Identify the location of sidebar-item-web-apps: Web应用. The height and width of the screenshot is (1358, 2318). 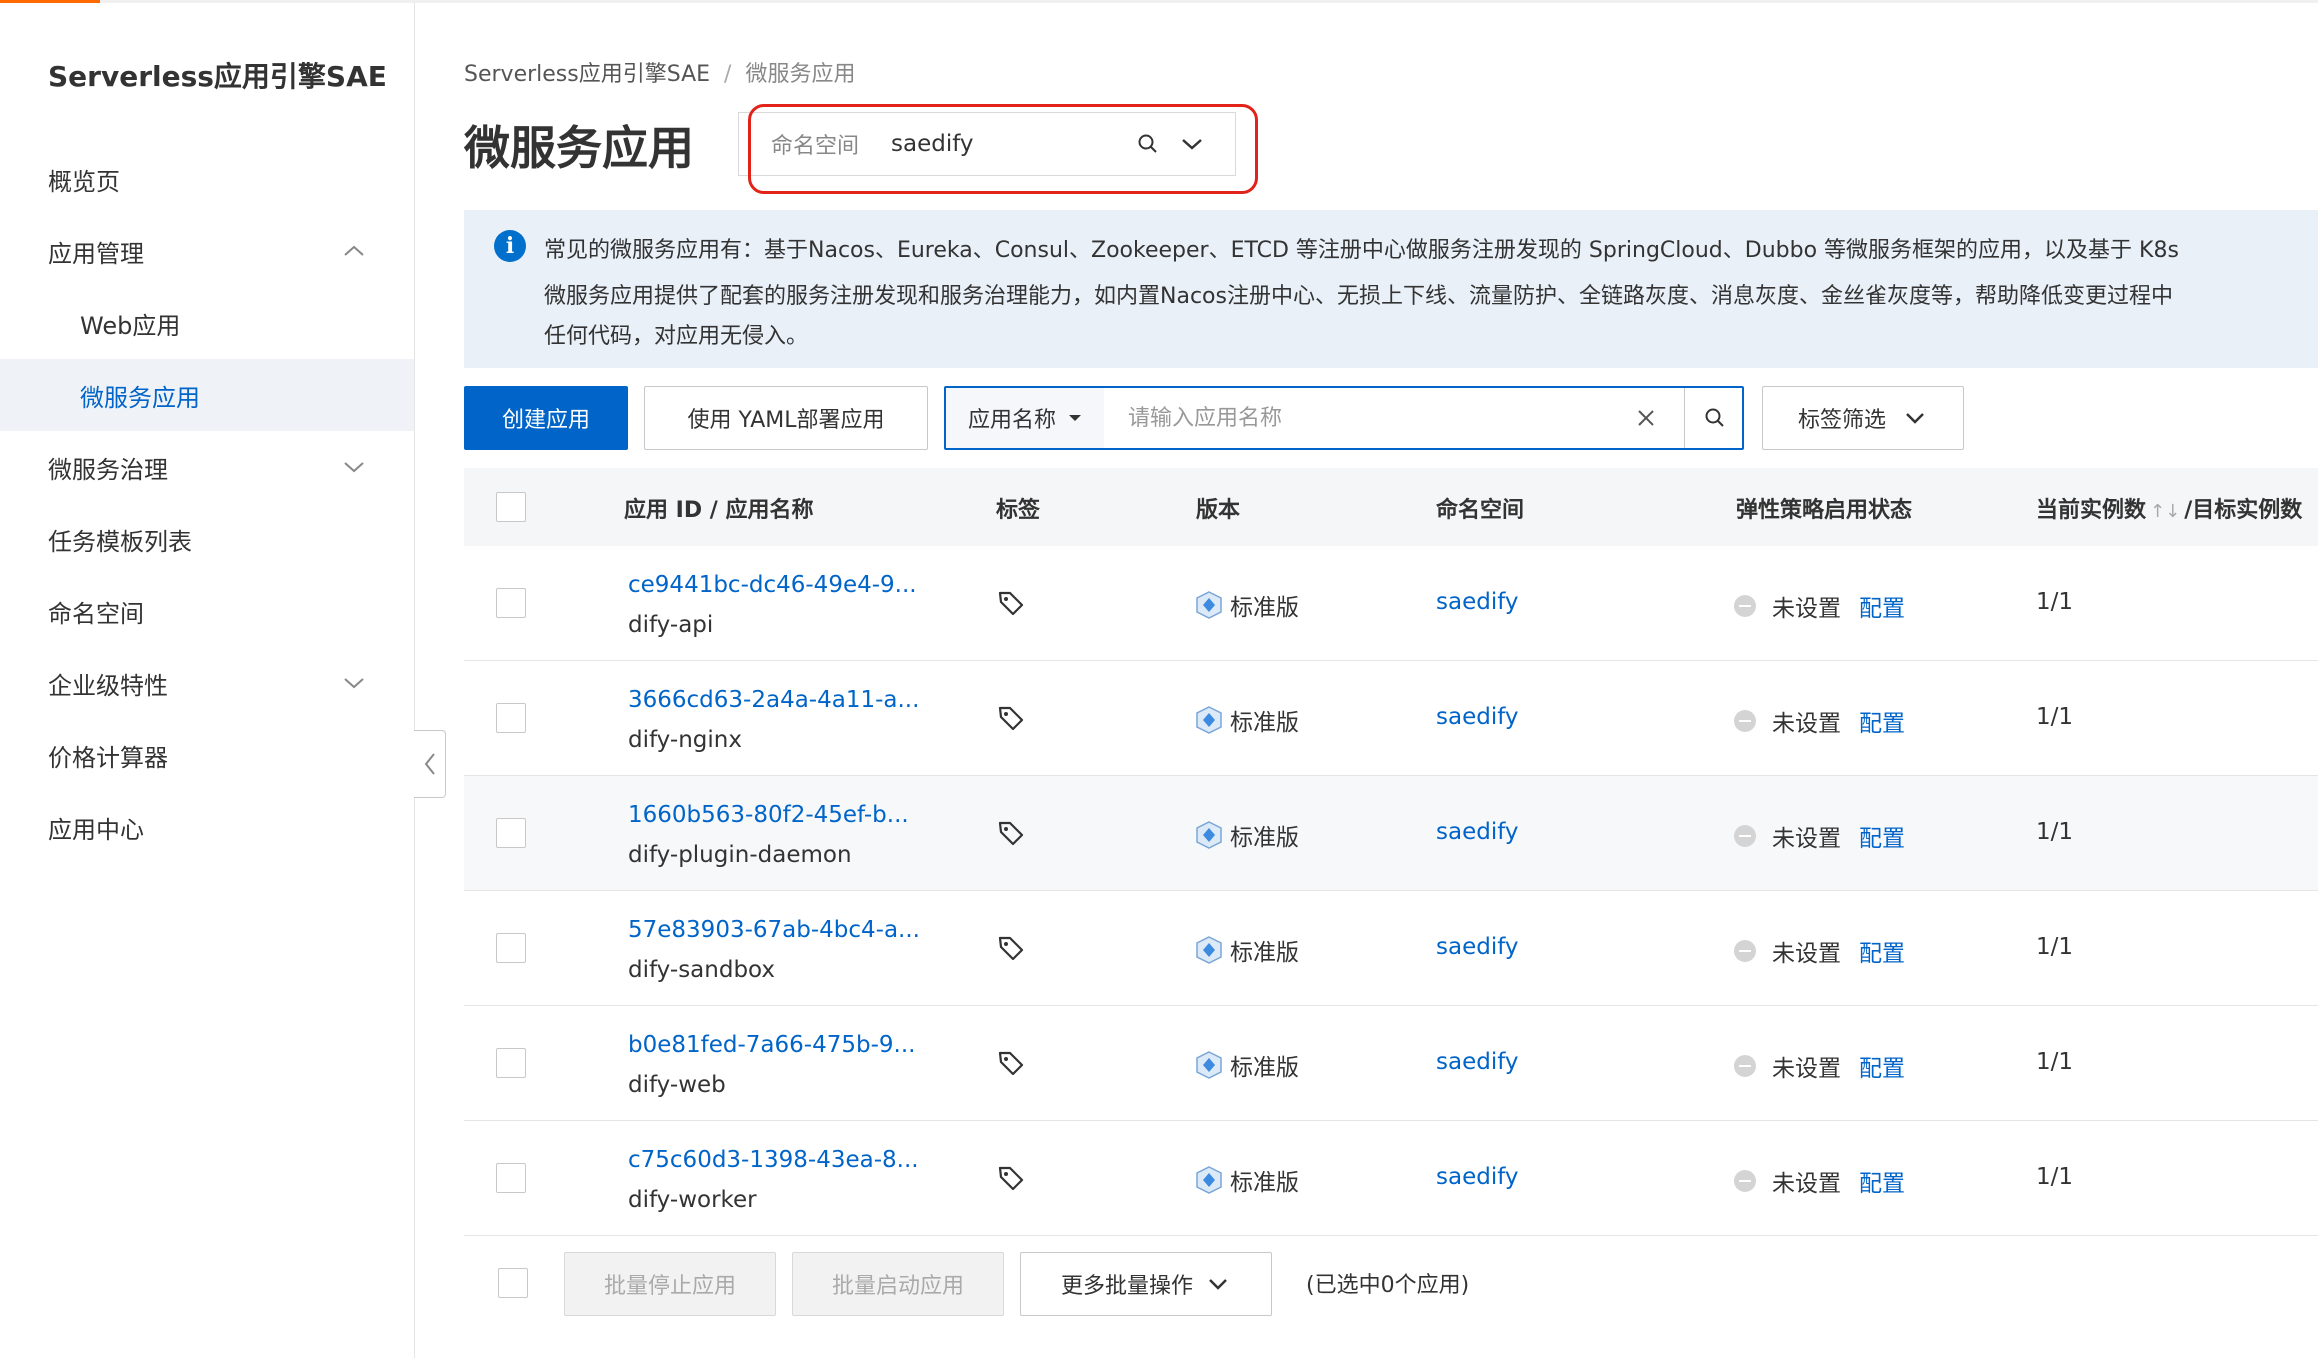
(207, 323).